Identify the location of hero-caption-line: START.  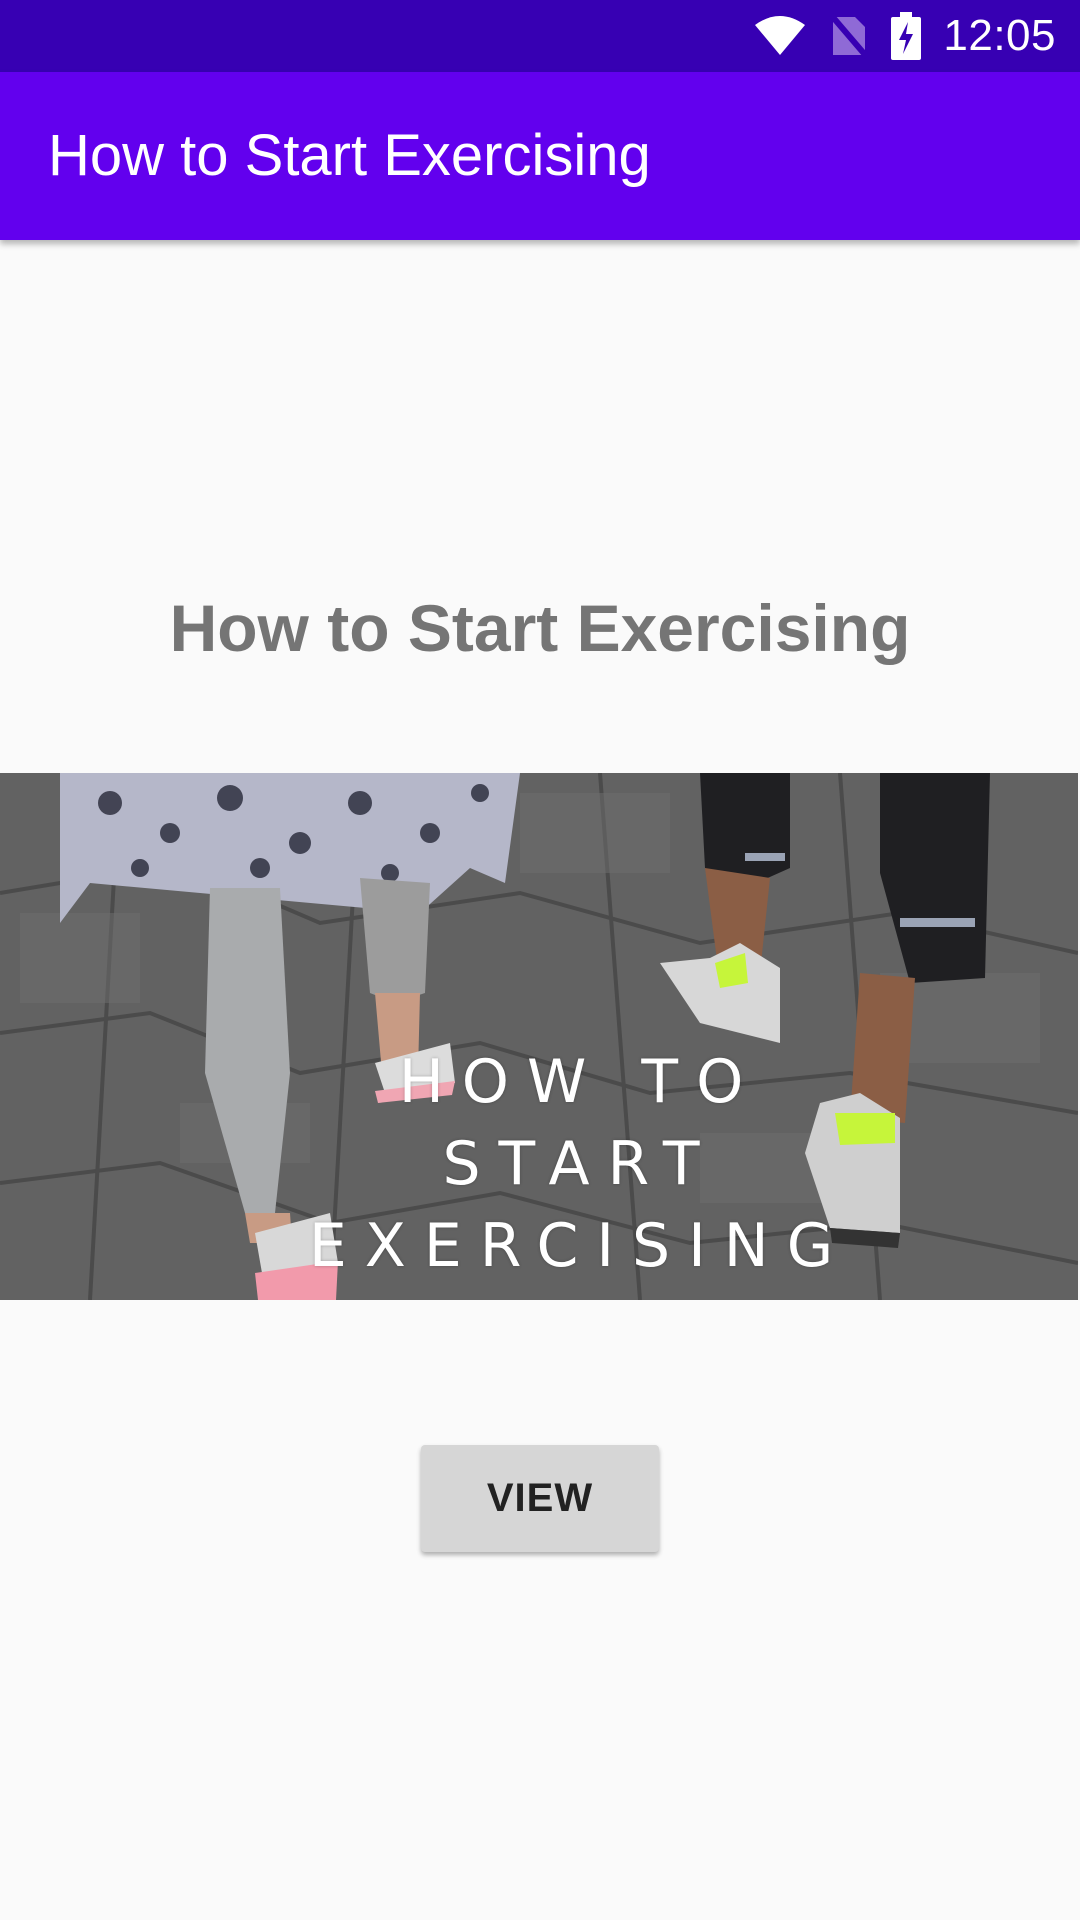
(580, 1164).